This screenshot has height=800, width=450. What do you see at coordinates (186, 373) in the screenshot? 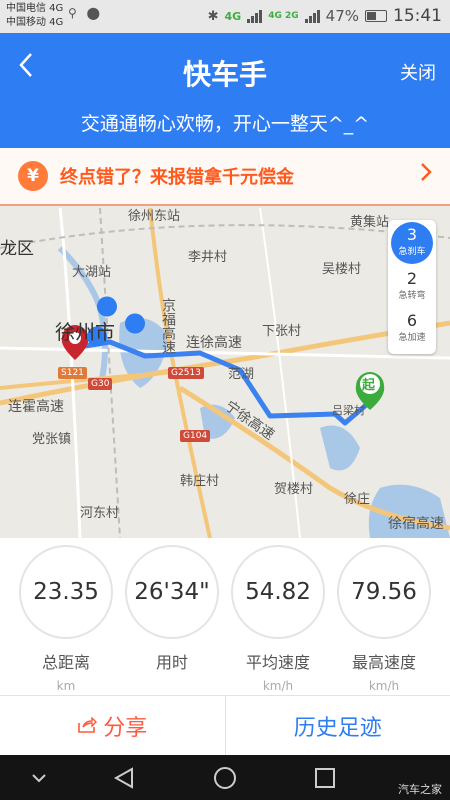
I see `road-shield: G2513` at bounding box center [186, 373].